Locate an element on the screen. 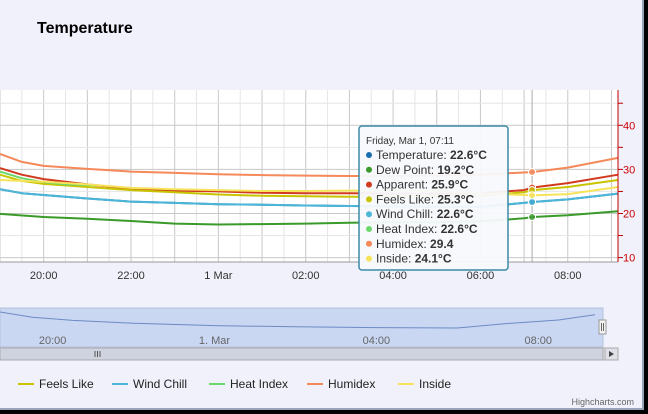 The image size is (648, 414). navigator-range is located at coordinates (302, 327).